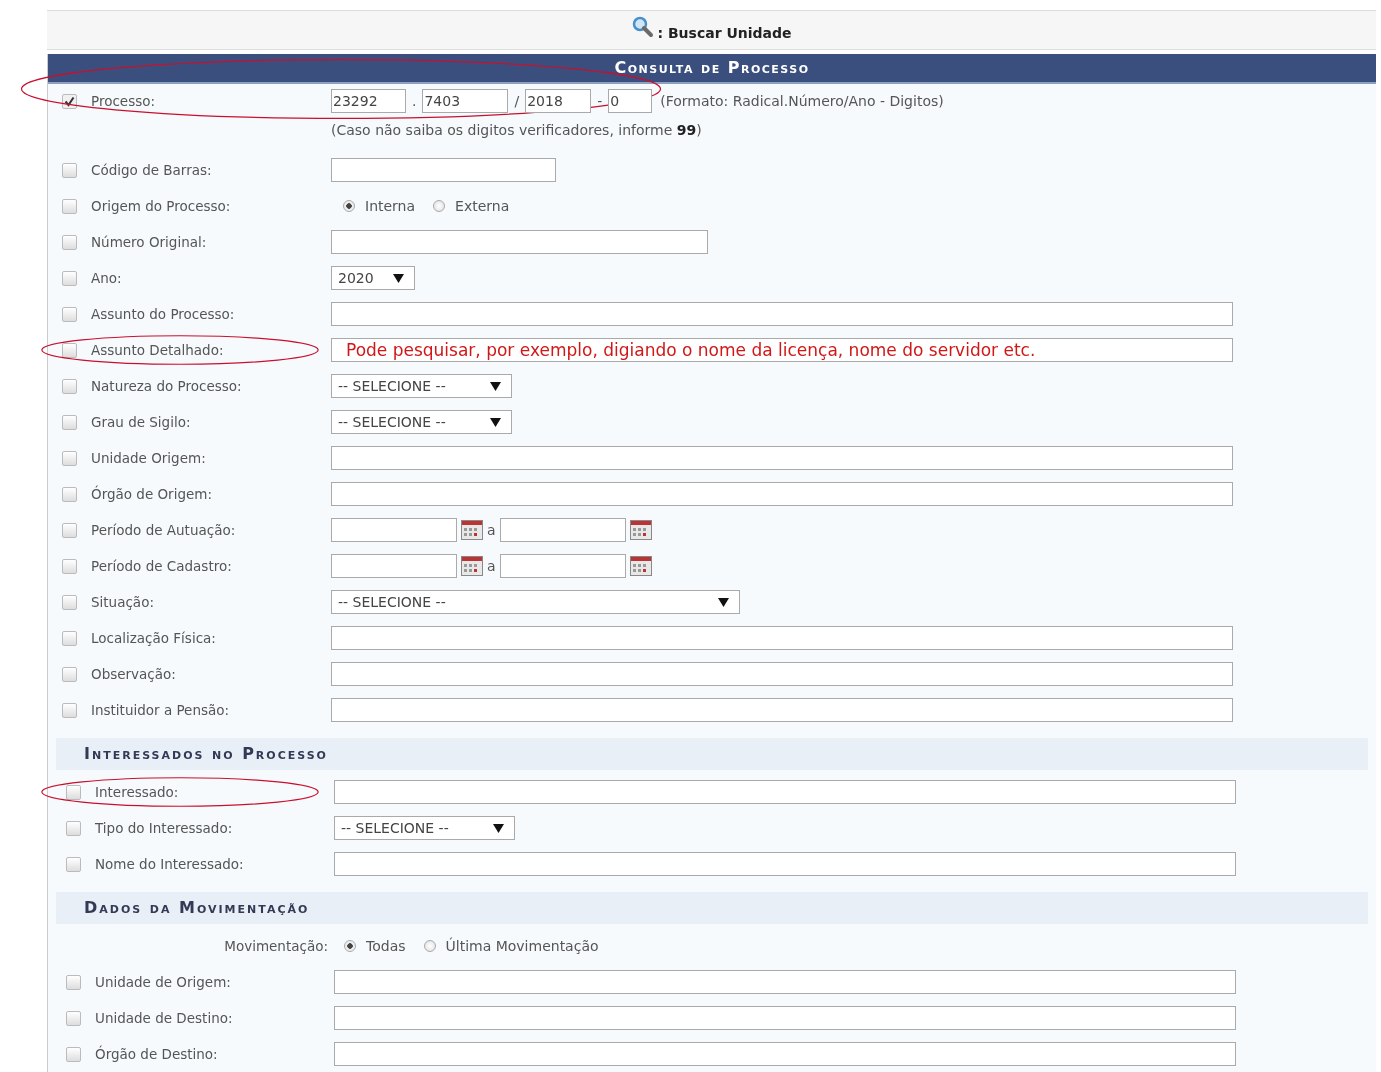 This screenshot has width=1381, height=1072. What do you see at coordinates (643, 27) in the screenshot?
I see `search-icon` at bounding box center [643, 27].